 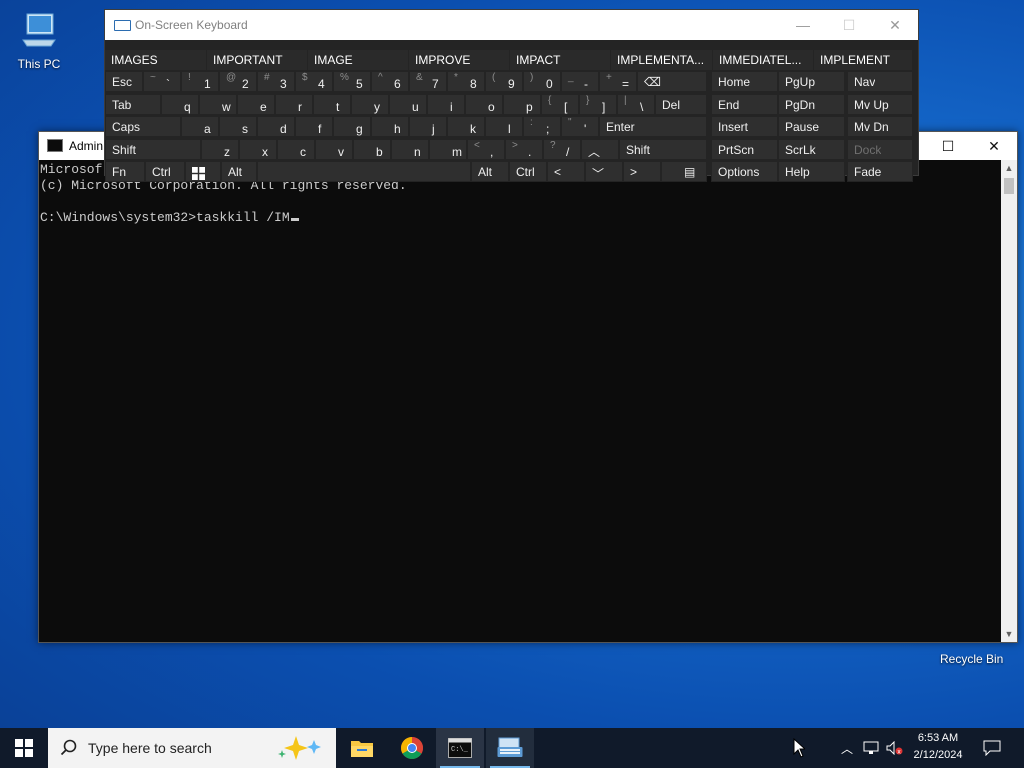 What do you see at coordinates (504, 81) in the screenshot?
I see `key: (9` at bounding box center [504, 81].